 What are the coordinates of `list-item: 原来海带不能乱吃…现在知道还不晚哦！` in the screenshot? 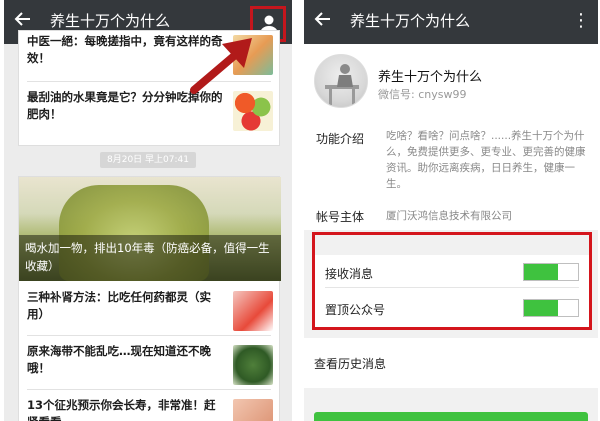 It's located at (149, 363).